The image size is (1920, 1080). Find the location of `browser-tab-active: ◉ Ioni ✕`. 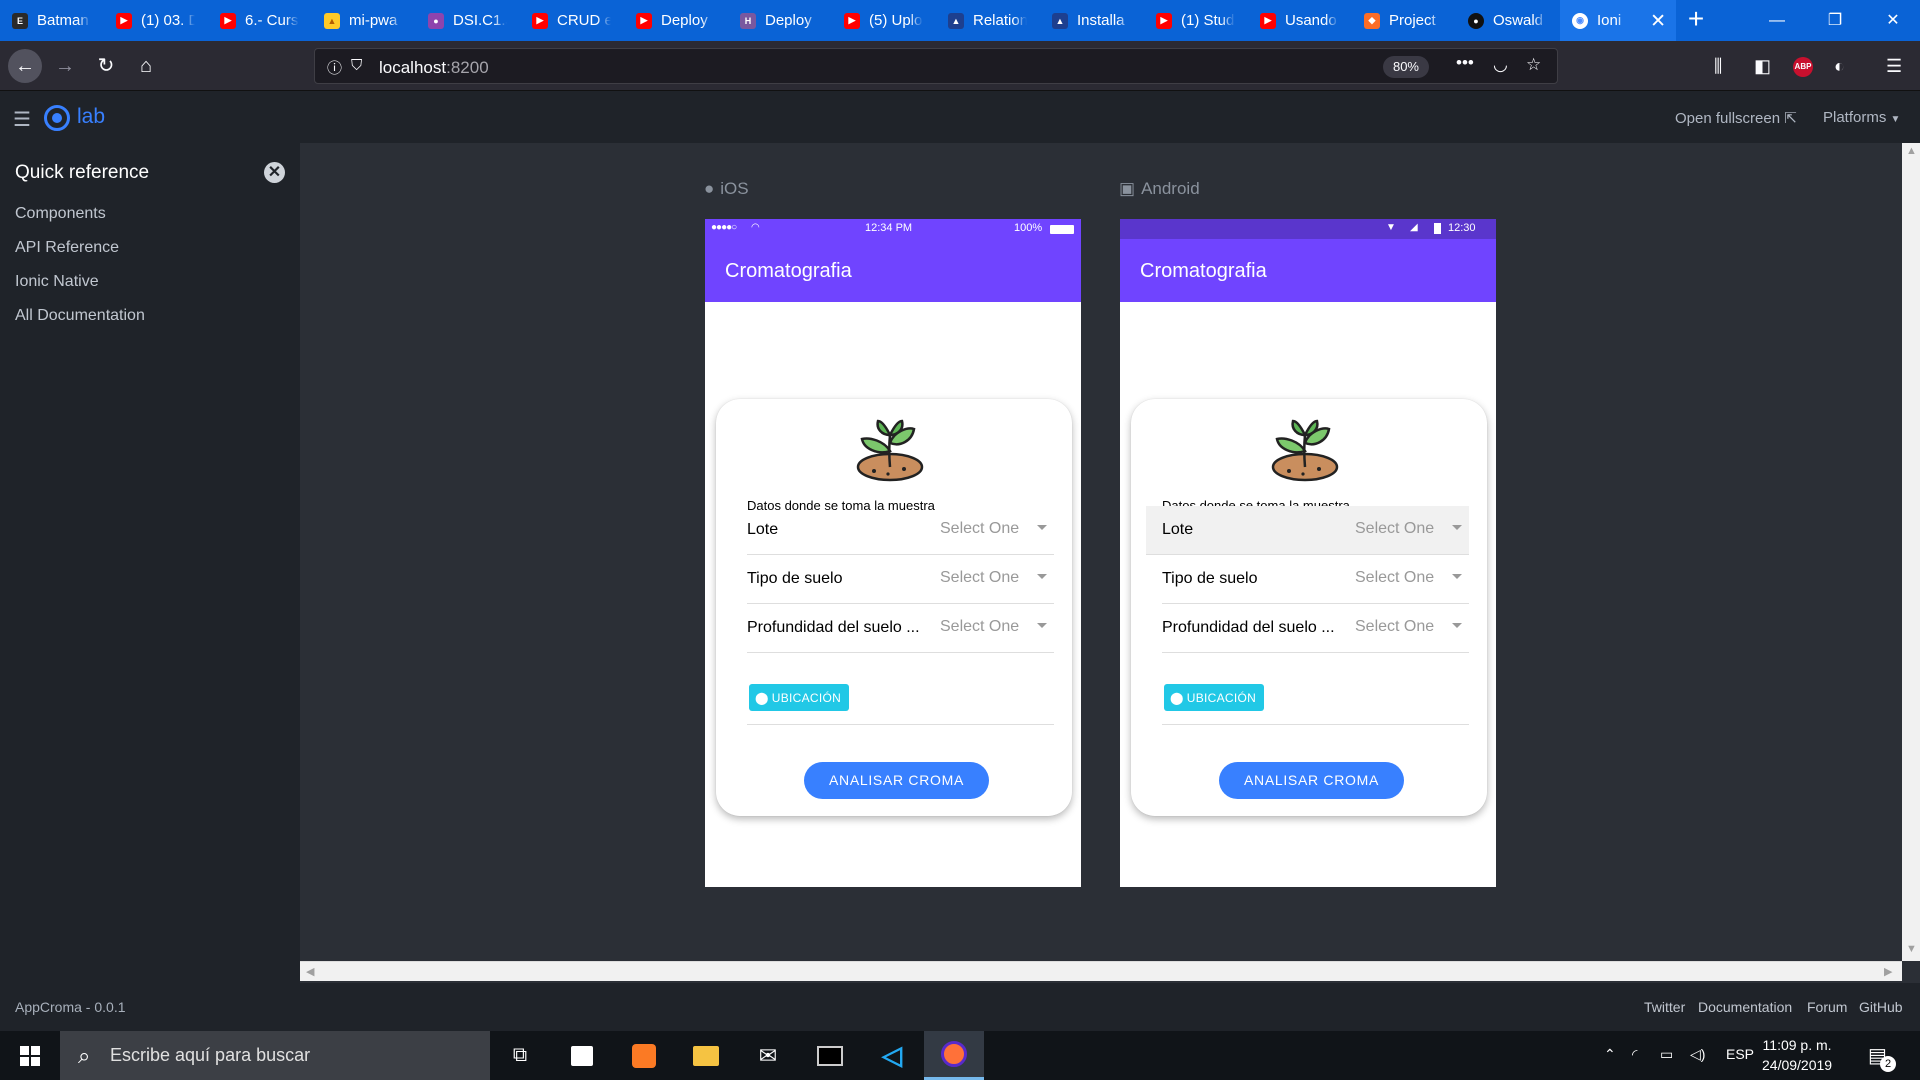

browser-tab-active: ◉ Ioni ✕ is located at coordinates (1618, 20).